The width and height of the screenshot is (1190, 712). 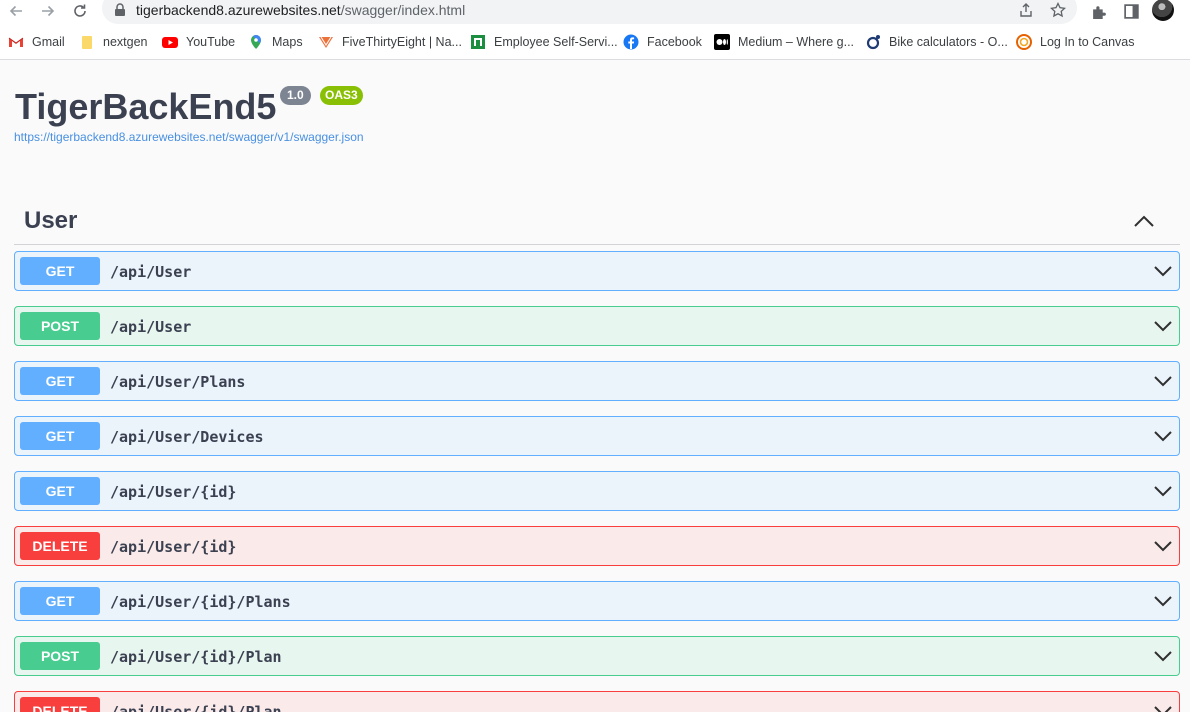 I want to click on bookmark-facebook: Facebook, so click(x=662, y=42).